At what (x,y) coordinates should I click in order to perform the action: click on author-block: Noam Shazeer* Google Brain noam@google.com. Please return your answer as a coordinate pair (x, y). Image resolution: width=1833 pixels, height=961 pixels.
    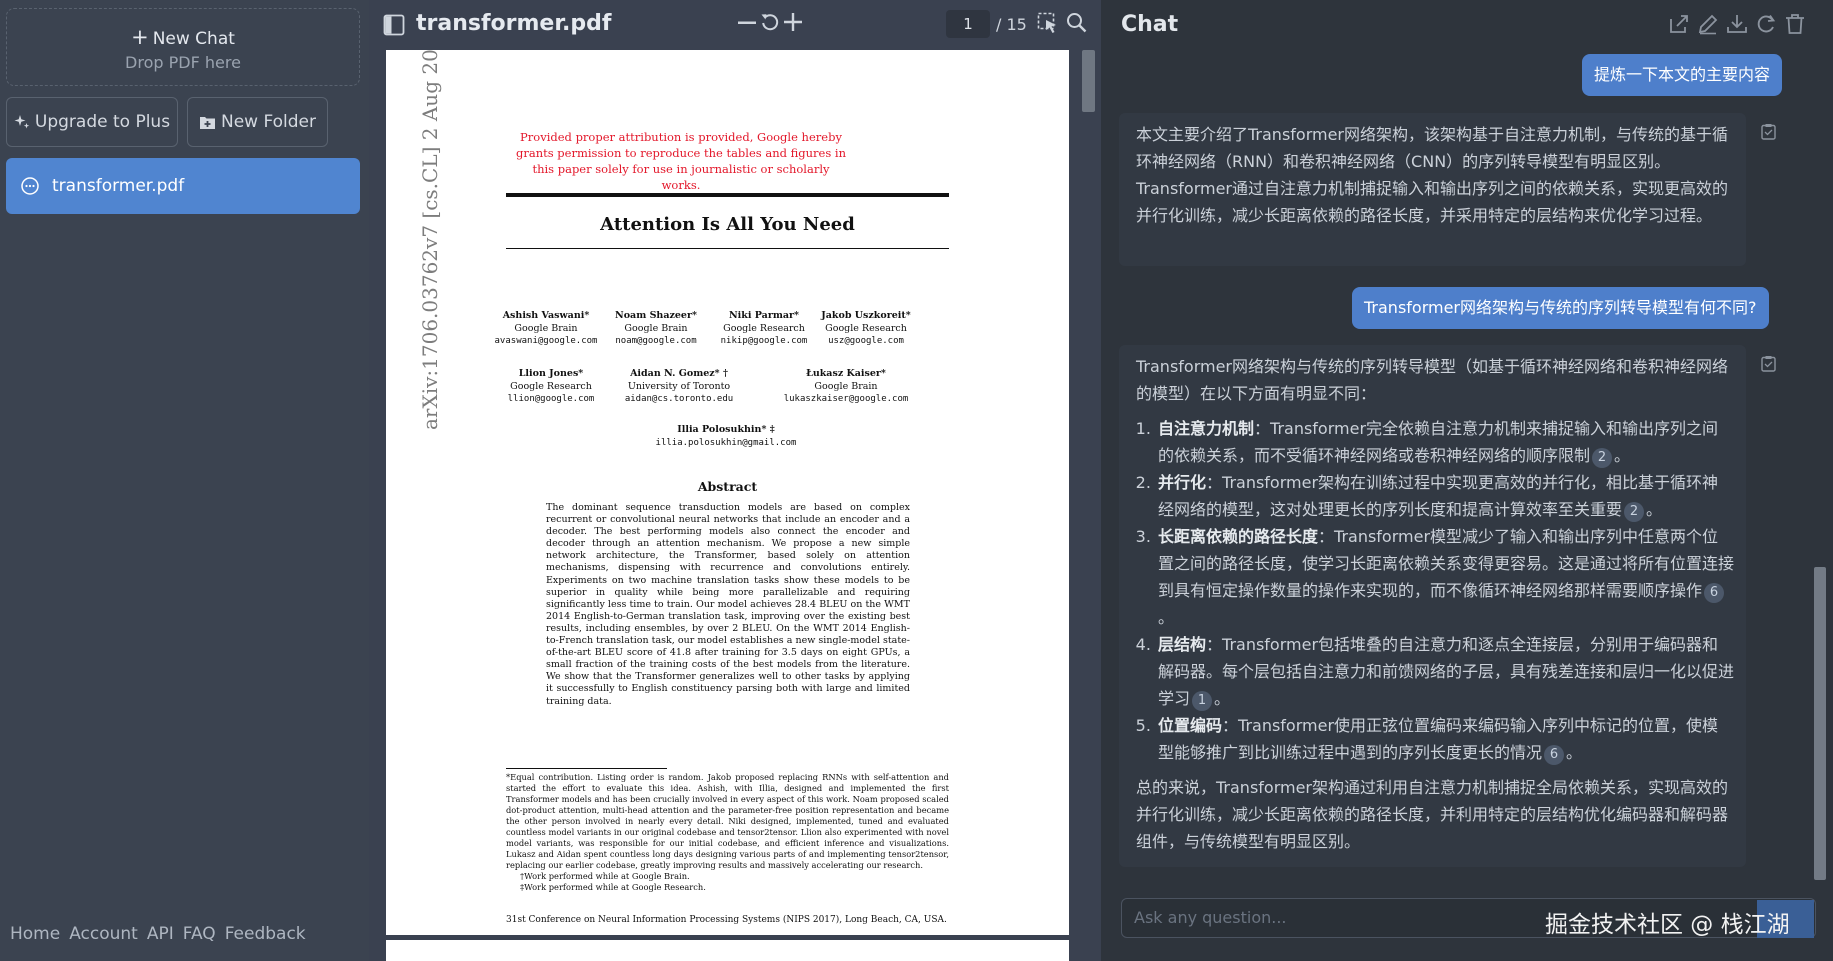
    Looking at the image, I should click on (656, 329).